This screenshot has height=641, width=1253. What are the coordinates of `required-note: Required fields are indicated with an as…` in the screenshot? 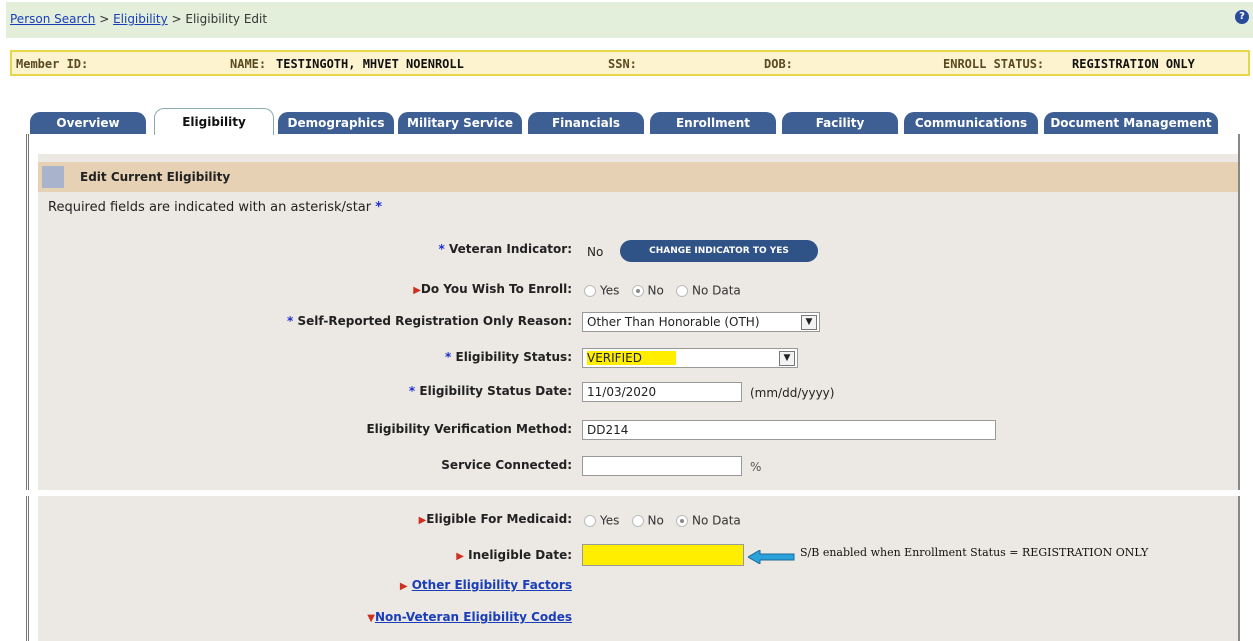 It's located at (215, 207).